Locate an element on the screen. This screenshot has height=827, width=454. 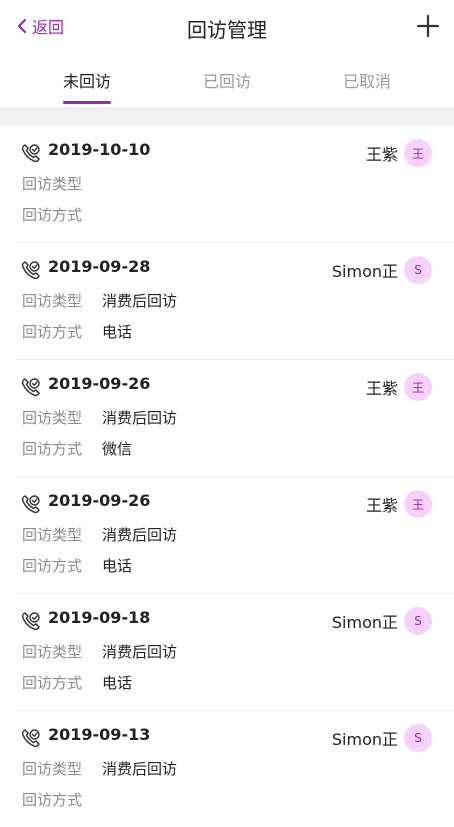
visit-card: 2019-09-26 王紫王回访类型 消费后回访回访方式 微信 is located at coordinates (235, 418).